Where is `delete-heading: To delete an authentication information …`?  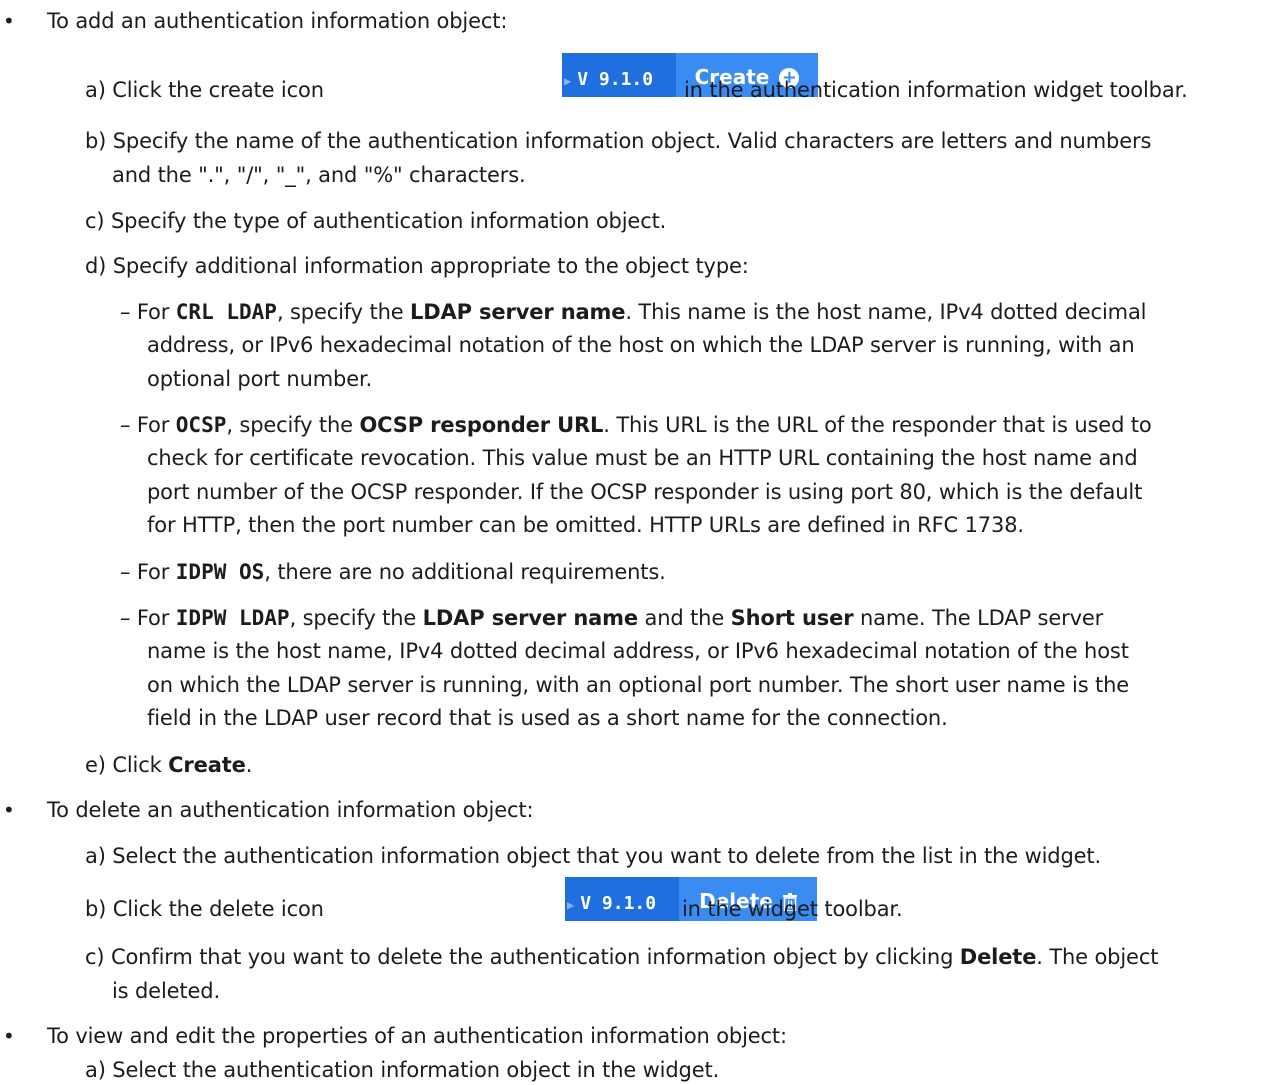 delete-heading: To delete an authentication information … is located at coordinates (290, 810).